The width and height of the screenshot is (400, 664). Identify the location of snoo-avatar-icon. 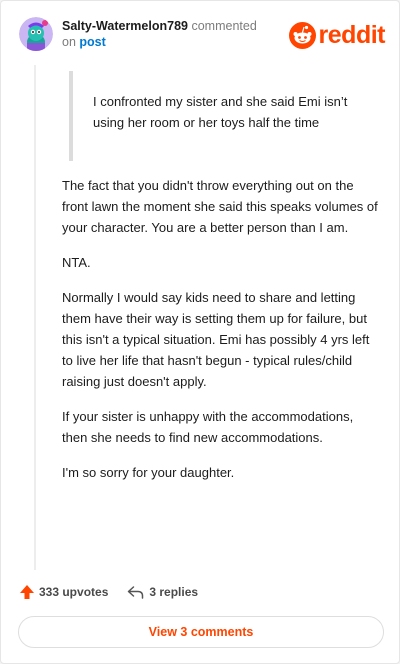
(36, 34).